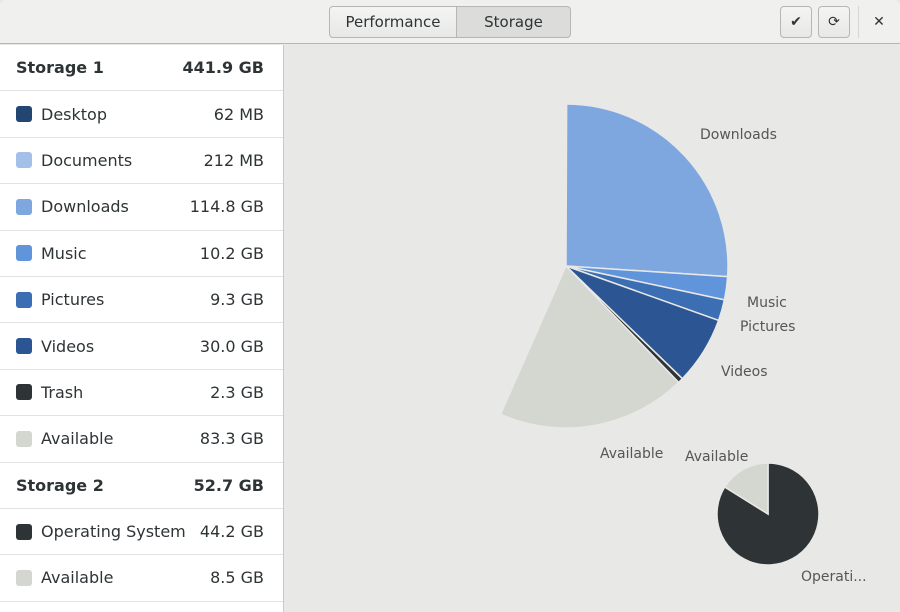  I want to click on item-size: 62 MB, so click(238, 114).